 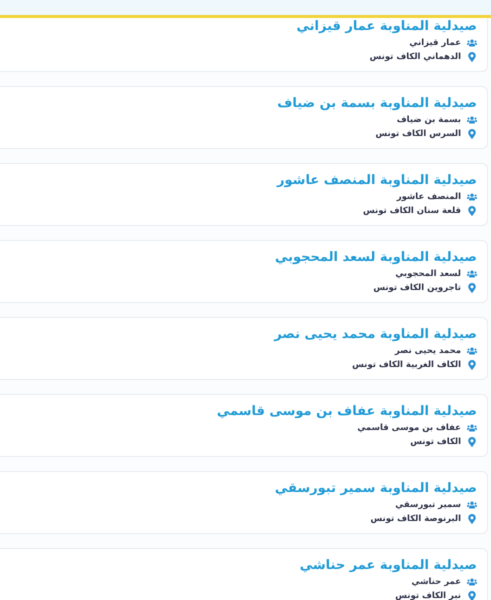 What do you see at coordinates (375, 257) in the screenshot?
I see `pharmacy-title: صيدلية المناوبة لسعد المحجوبي` at bounding box center [375, 257].